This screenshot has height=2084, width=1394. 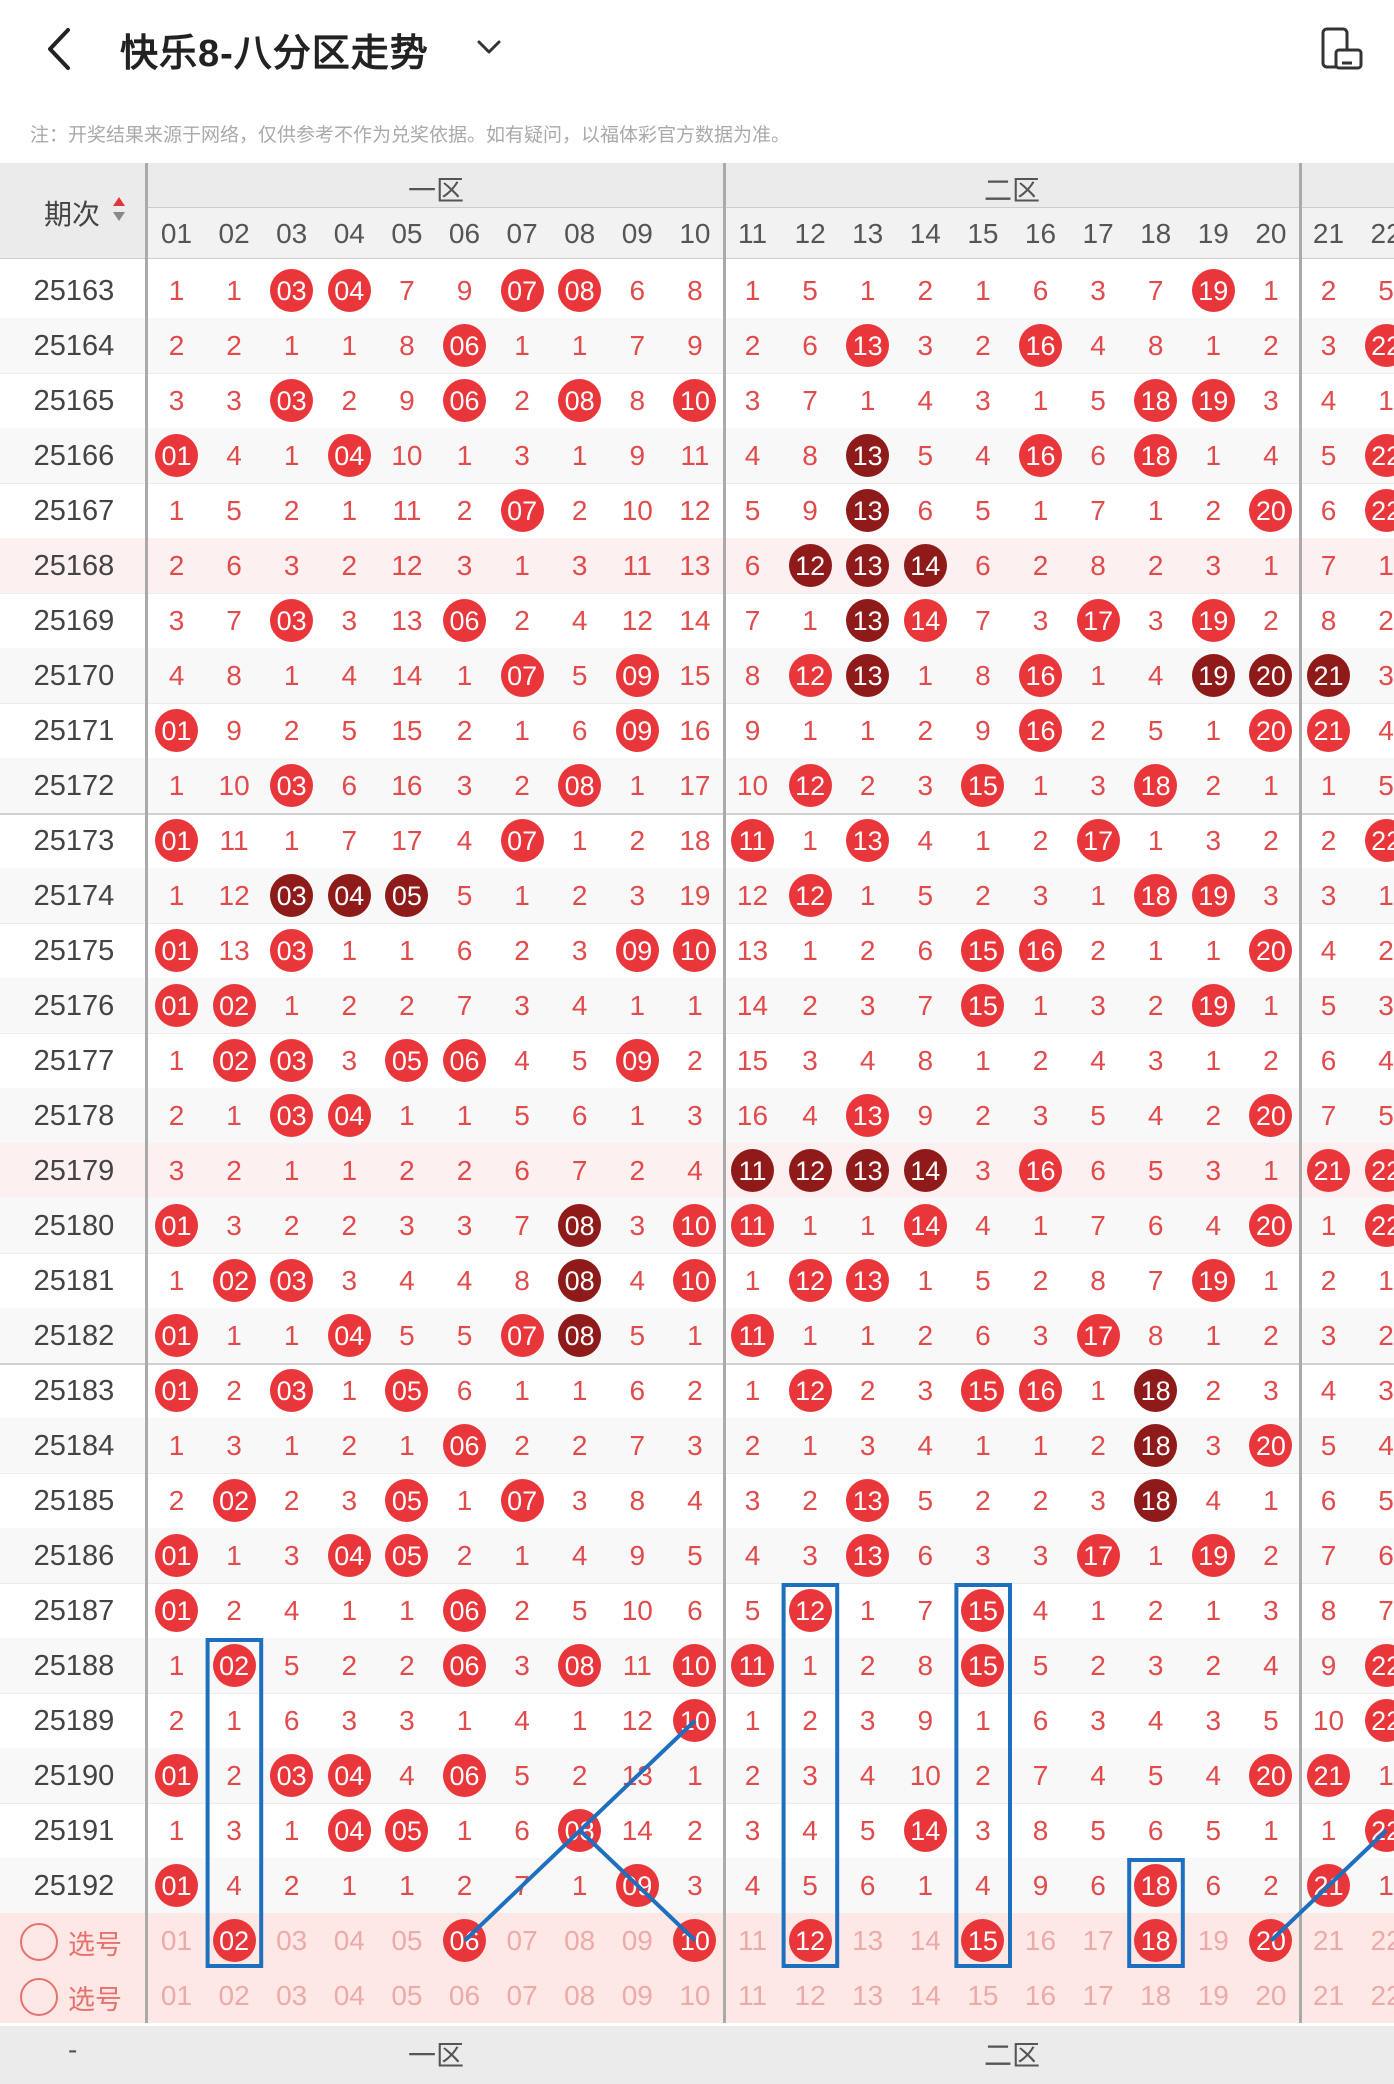 What do you see at coordinates (489, 47) in the screenshot?
I see `chevron-down-icon` at bounding box center [489, 47].